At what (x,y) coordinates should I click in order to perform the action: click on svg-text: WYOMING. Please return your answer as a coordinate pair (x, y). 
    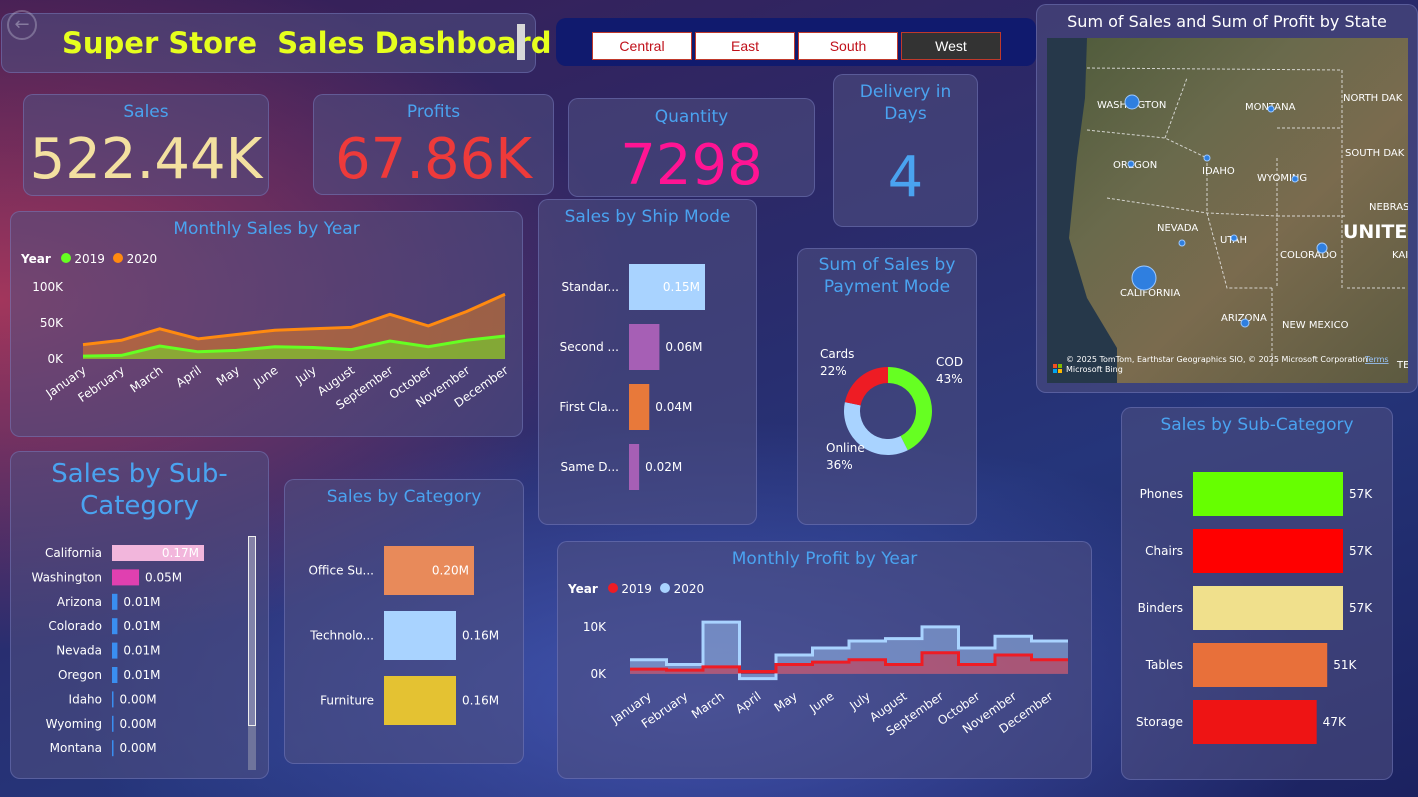
    Looking at the image, I should click on (1282, 178).